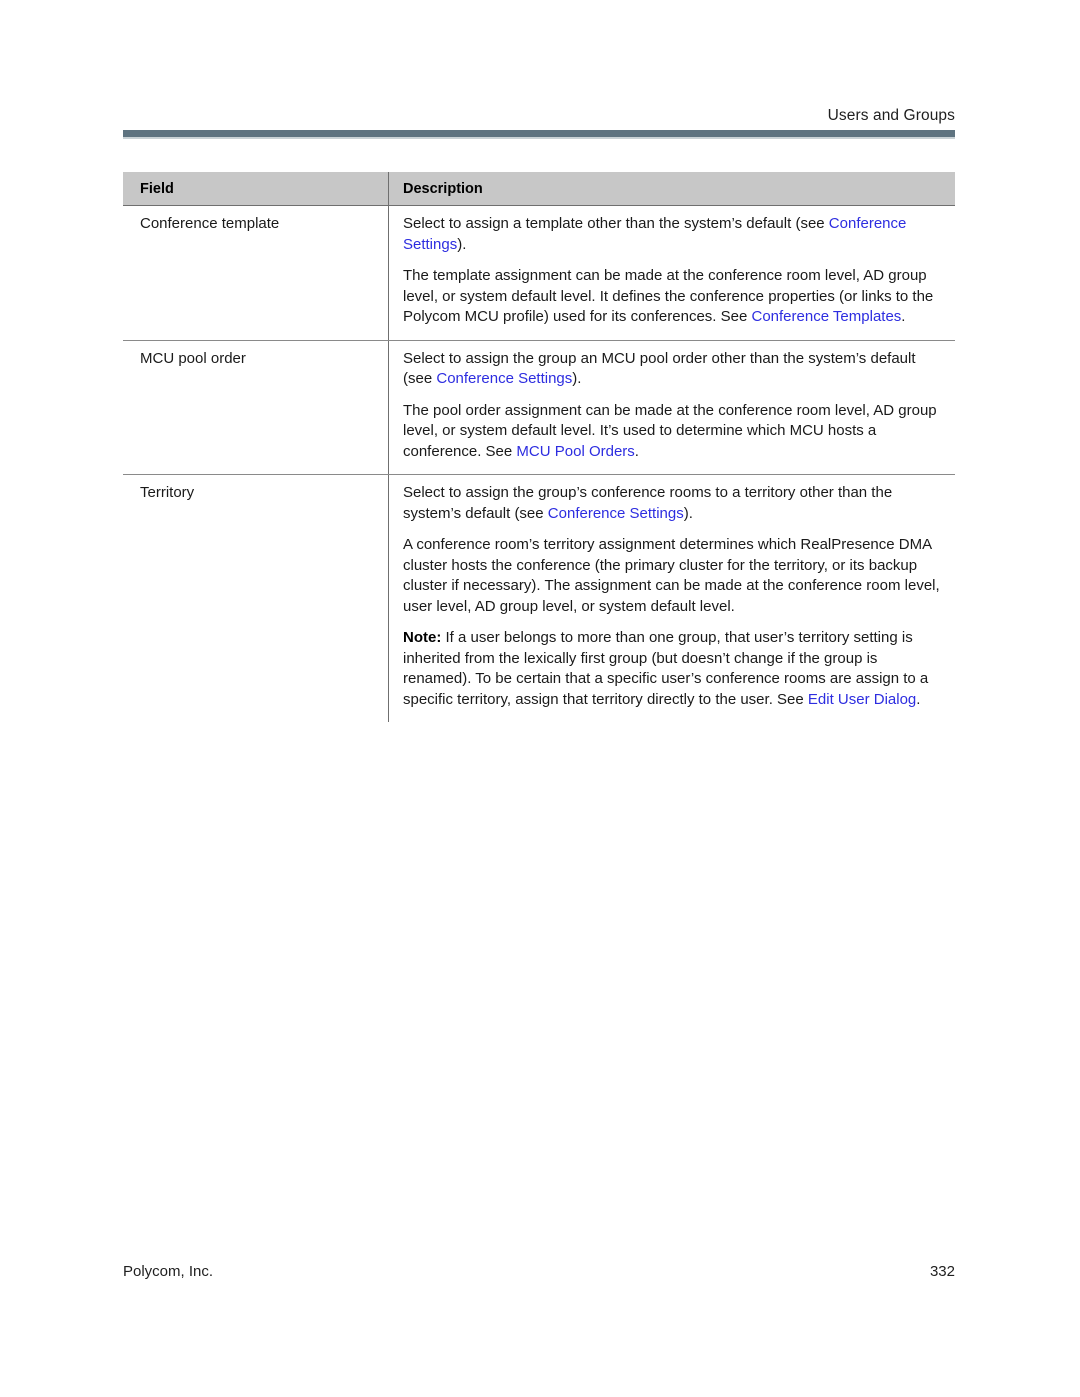 The image size is (1080, 1397). What do you see at coordinates (388, 292) in the screenshot?
I see `table-column-divider-tail` at bounding box center [388, 292].